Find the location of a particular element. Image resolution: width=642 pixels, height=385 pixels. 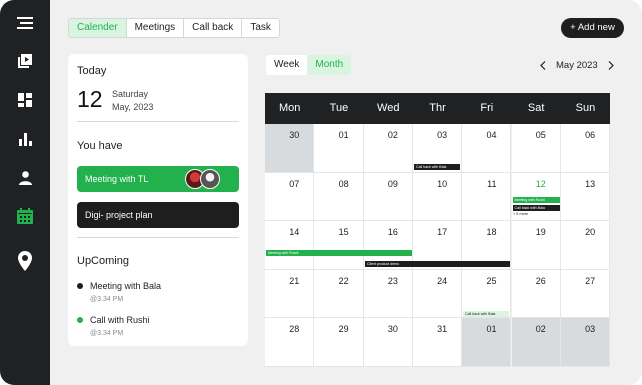

day-number: 12 is located at coordinates (540, 183).